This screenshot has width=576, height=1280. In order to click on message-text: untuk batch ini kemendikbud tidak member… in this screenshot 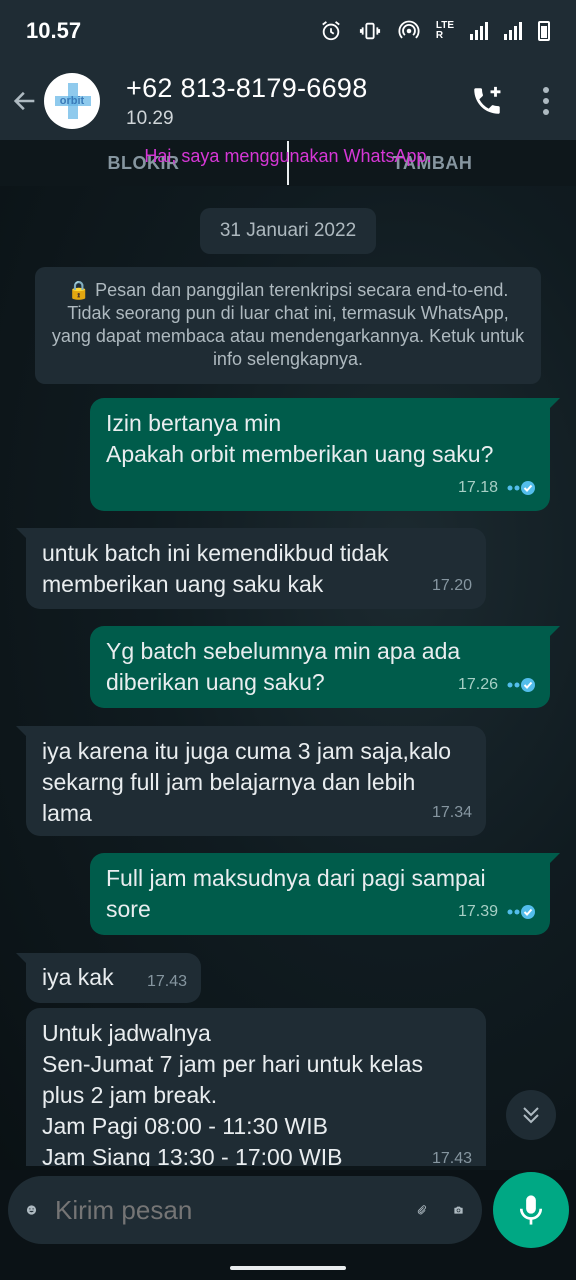, I will do `click(215, 568)`.